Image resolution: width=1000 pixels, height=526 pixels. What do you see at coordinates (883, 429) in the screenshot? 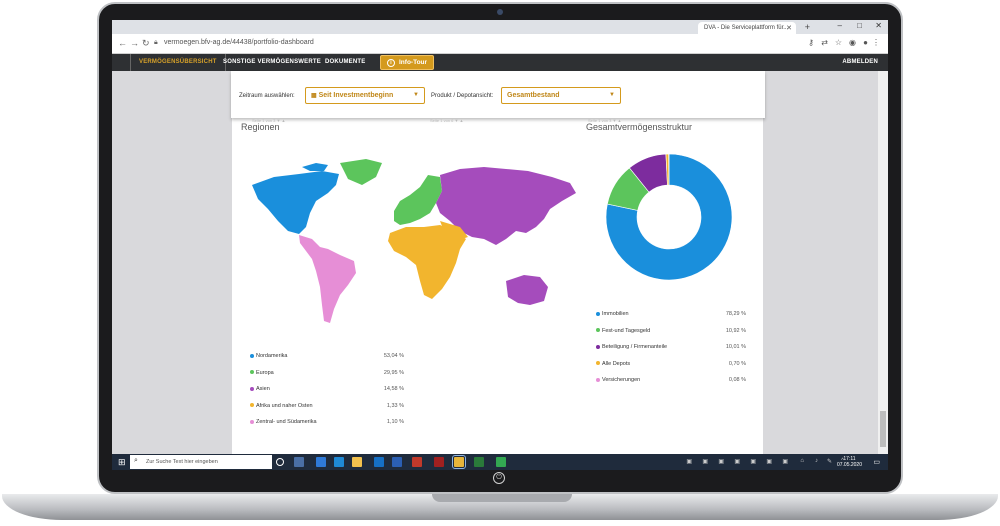
I see `scroll-thumb` at bounding box center [883, 429].